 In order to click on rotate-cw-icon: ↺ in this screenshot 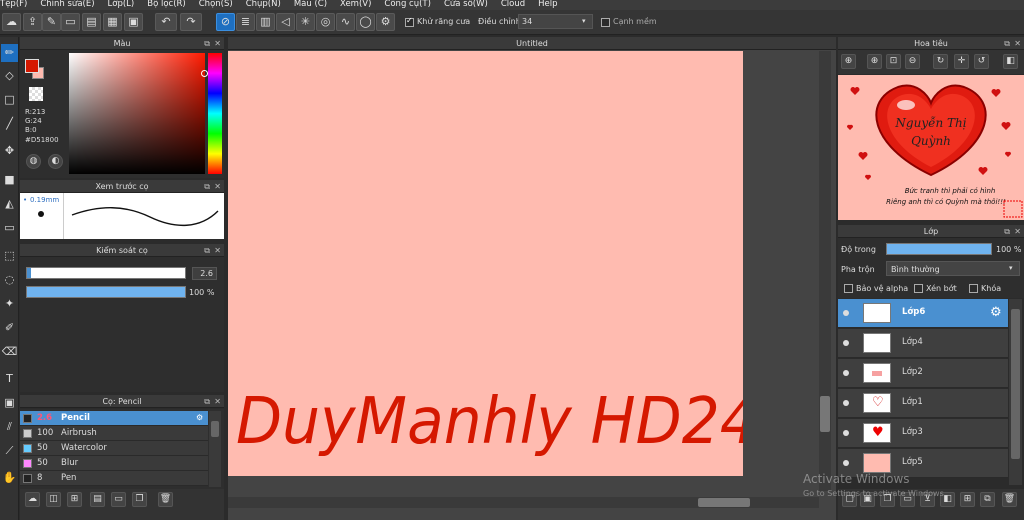, I will do `click(981, 61)`.